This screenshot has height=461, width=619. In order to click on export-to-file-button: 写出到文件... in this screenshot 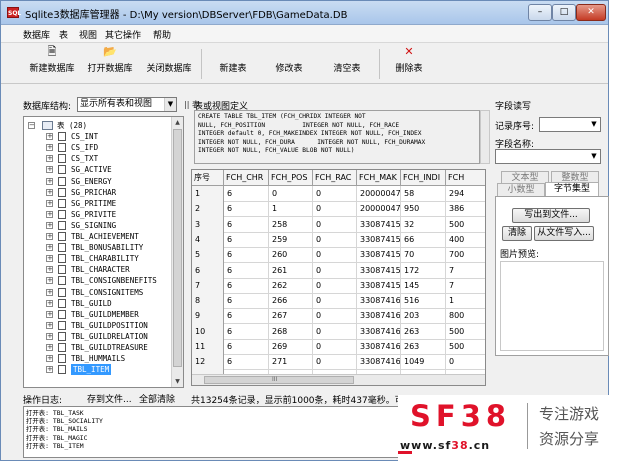, I will do `click(551, 215)`.